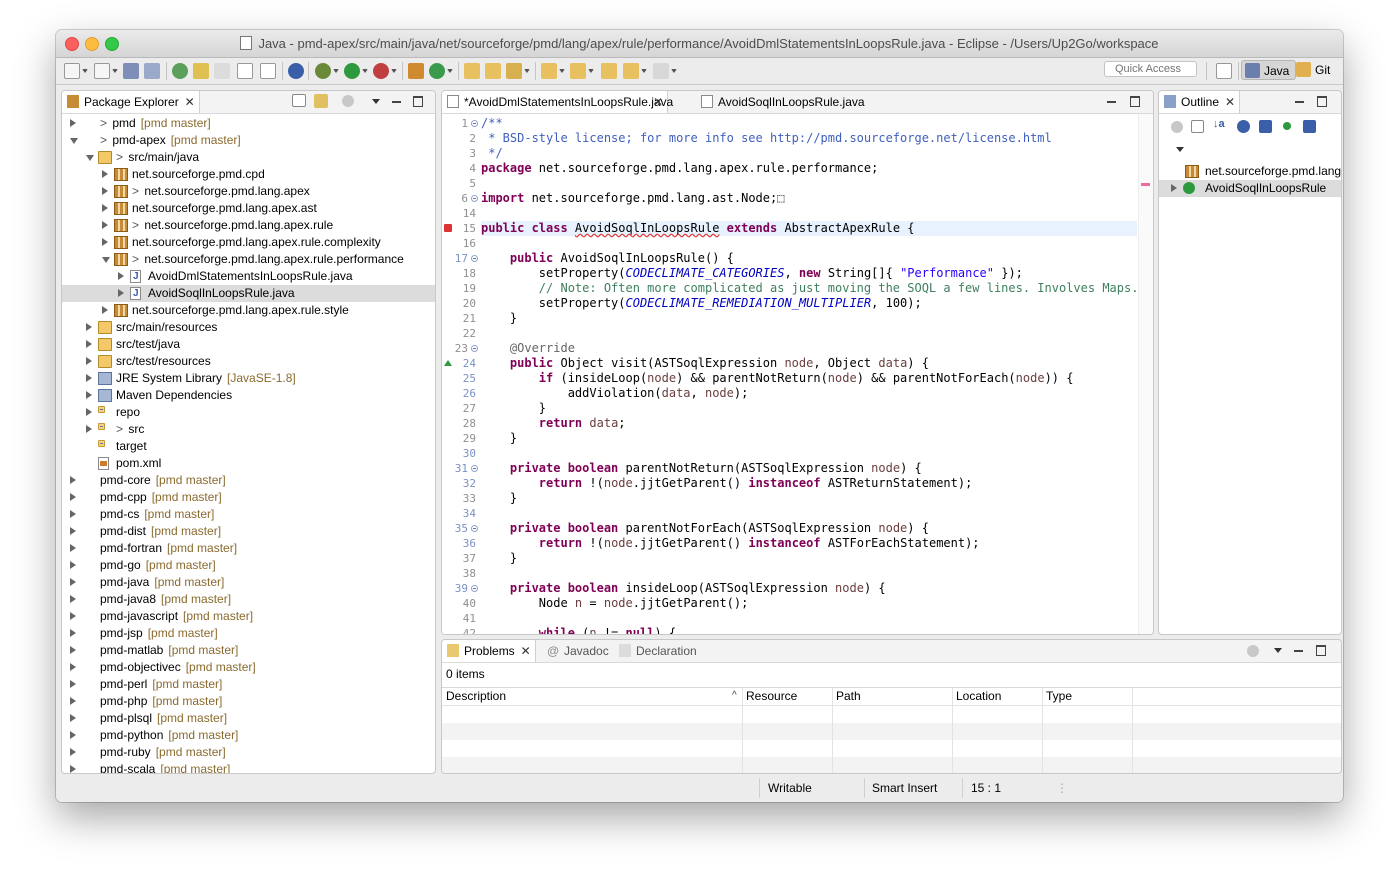 Image resolution: width=1399 pixels, height=883 pixels. Describe the element at coordinates (248, 616) in the screenshot. I see `tree-item: pmd-javascript [pmd master]` at that location.